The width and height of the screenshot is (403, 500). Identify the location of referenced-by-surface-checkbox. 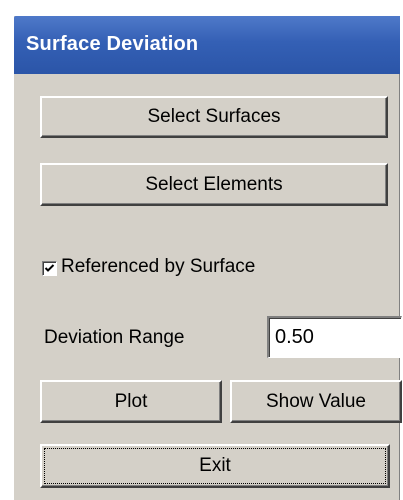
(49, 268).